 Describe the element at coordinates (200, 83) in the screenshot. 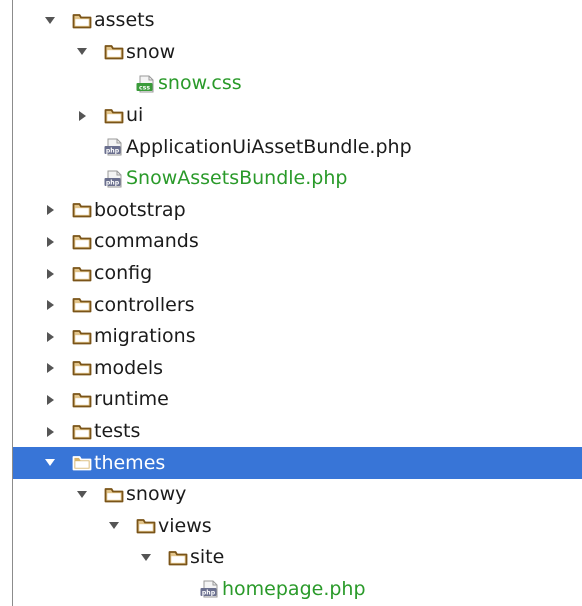

I see `tree-node-label: snow.css` at that location.